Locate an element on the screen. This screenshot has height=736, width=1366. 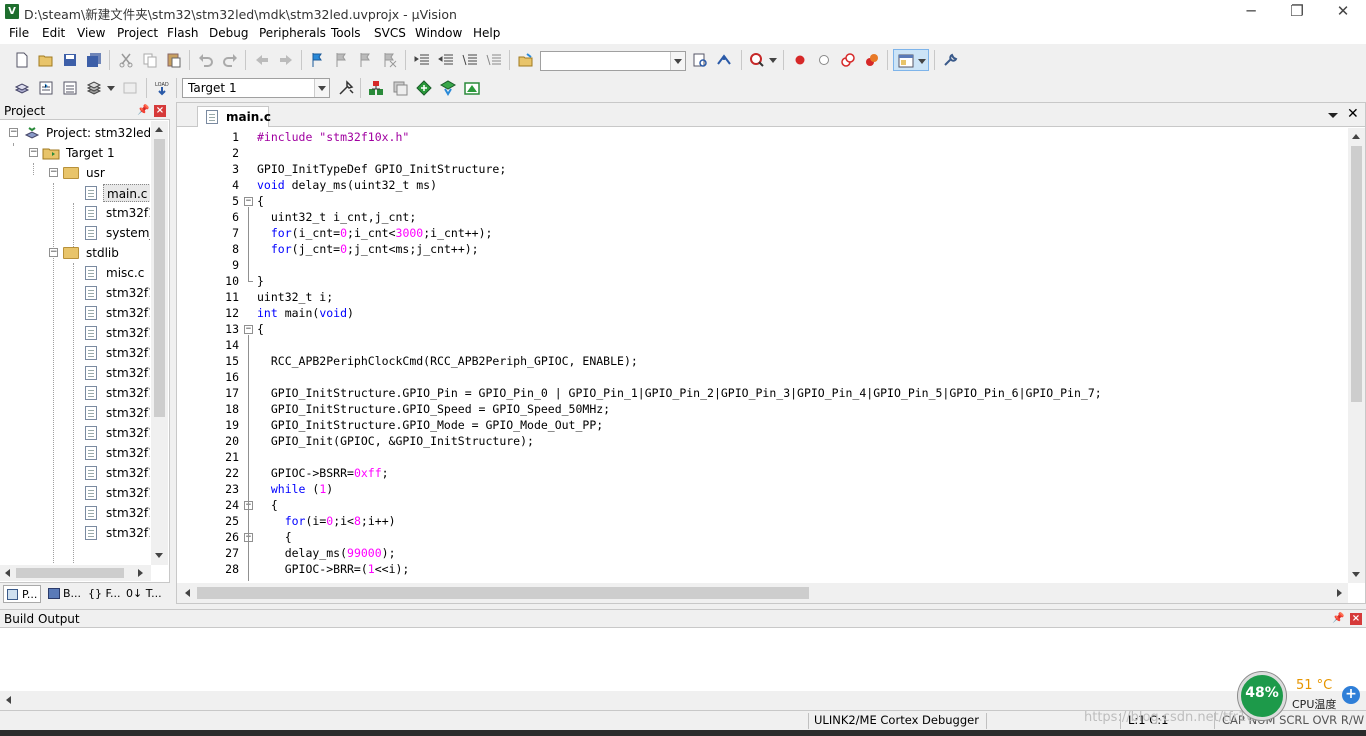
find-combo is located at coordinates (613, 61).